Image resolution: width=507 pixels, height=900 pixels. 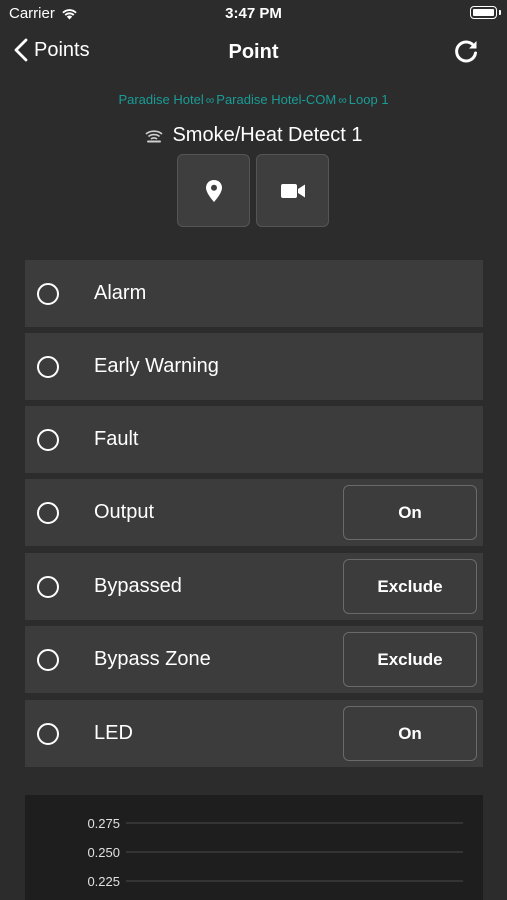 What do you see at coordinates (154, 135) in the screenshot?
I see `smoke-detector-icon` at bounding box center [154, 135].